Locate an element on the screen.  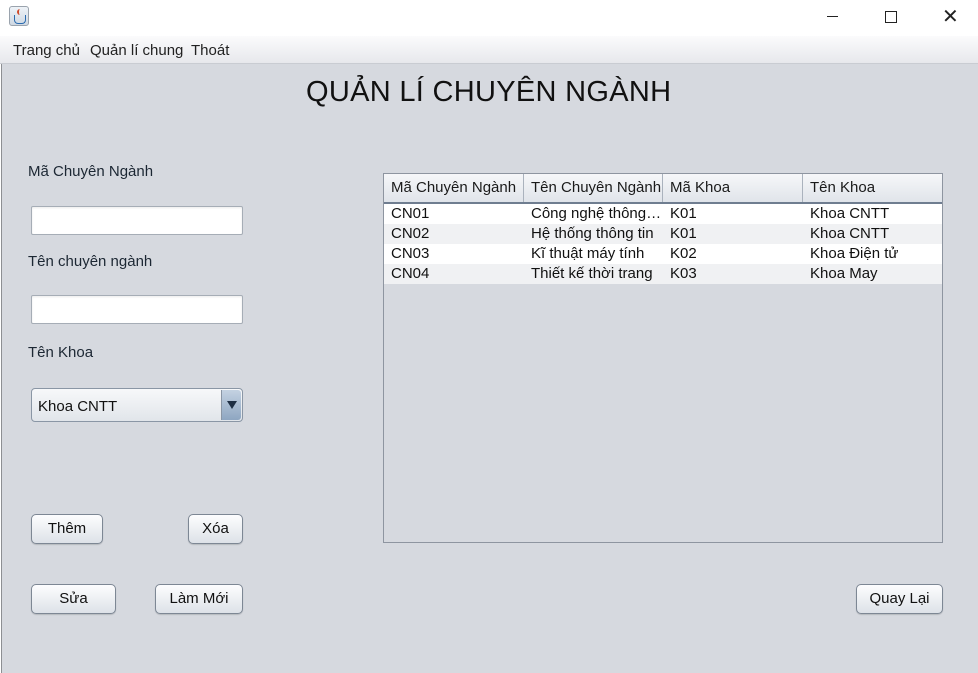
sua-button: Sửa is located at coordinates (73, 599).